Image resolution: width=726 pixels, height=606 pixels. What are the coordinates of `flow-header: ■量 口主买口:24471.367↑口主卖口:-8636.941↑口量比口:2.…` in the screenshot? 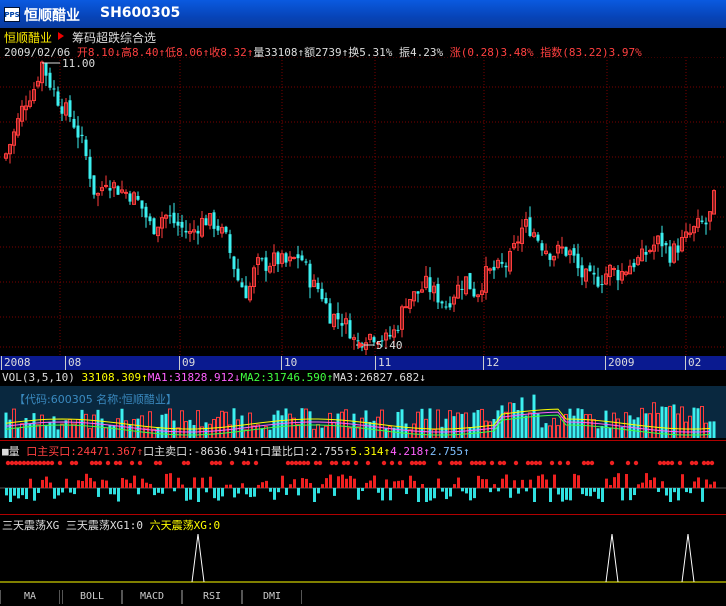 It's located at (236, 451).